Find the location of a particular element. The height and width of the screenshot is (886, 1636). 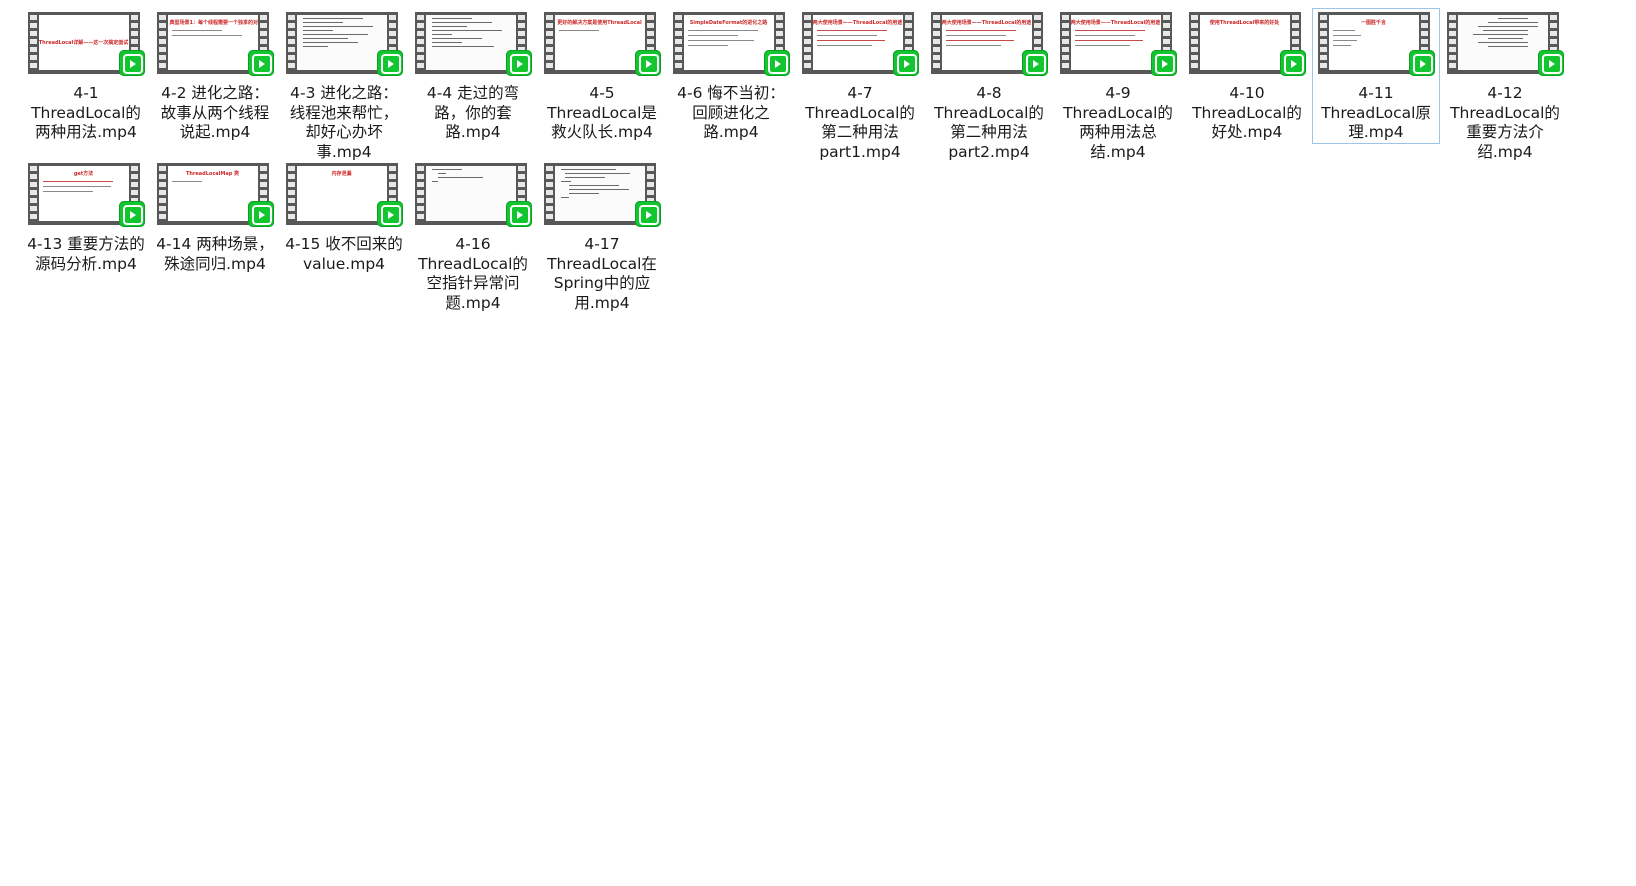

slide-preview: get方法 is located at coordinates (83, 193).